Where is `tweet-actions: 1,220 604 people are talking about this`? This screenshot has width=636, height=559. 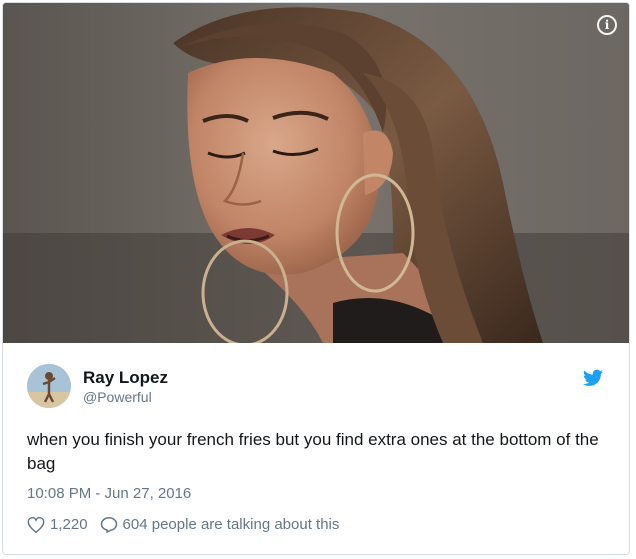
tweet-actions: 1,220 604 people are talking about this is located at coordinates (183, 524).